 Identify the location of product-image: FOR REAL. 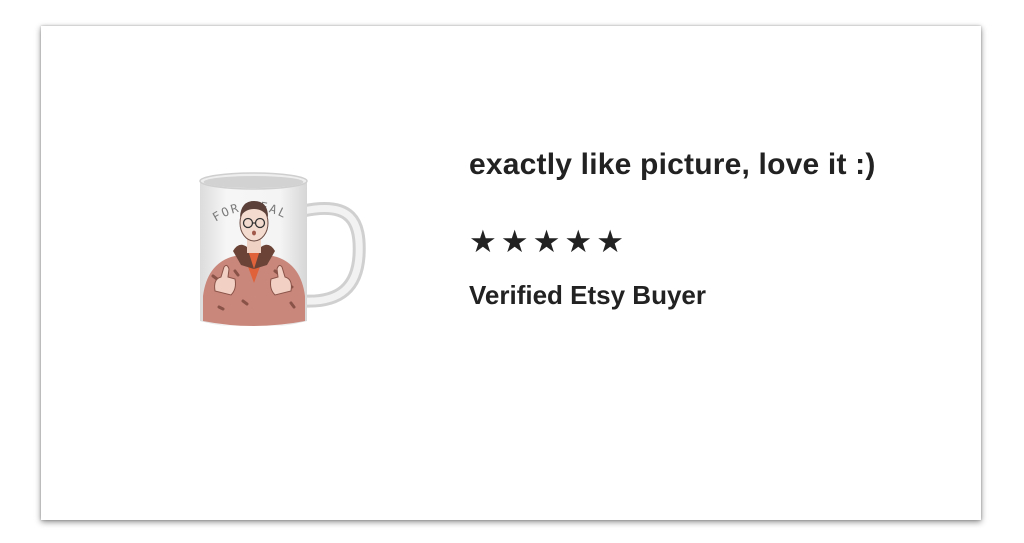
(281, 244).